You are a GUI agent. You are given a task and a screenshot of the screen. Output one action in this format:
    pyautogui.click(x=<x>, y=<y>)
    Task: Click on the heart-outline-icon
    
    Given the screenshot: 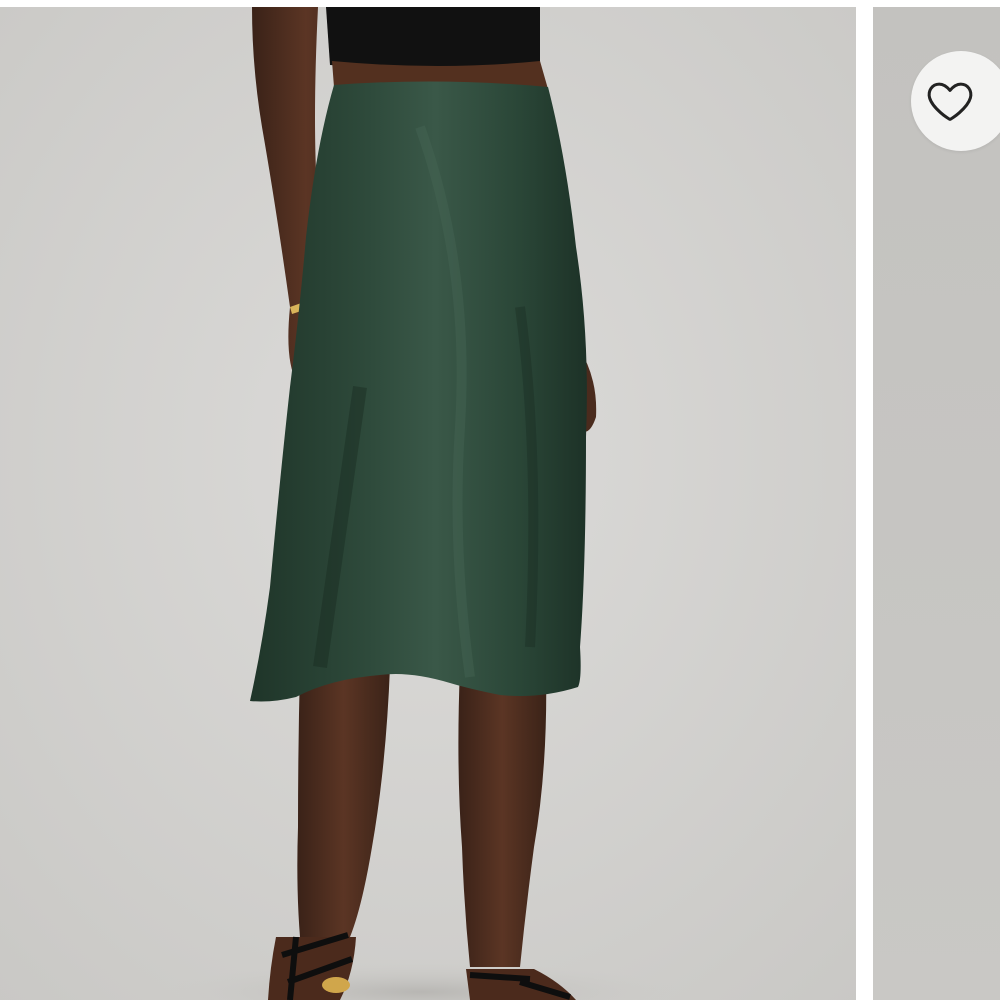 What is the action you would take?
    pyautogui.click(x=950, y=101)
    